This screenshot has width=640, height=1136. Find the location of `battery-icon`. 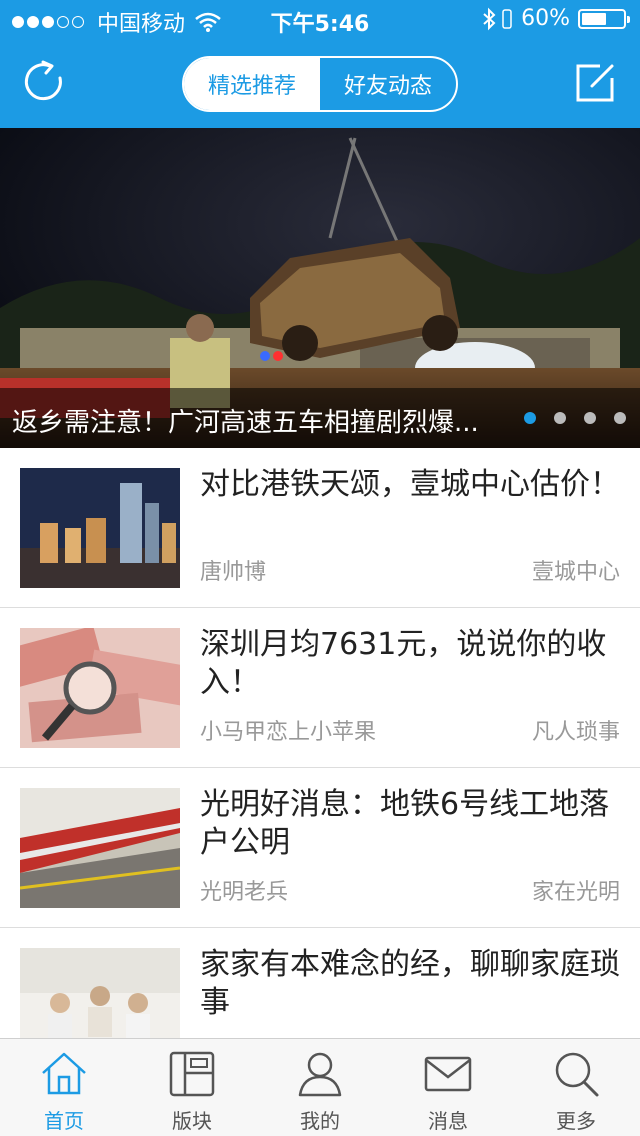

battery-icon is located at coordinates (604, 18).